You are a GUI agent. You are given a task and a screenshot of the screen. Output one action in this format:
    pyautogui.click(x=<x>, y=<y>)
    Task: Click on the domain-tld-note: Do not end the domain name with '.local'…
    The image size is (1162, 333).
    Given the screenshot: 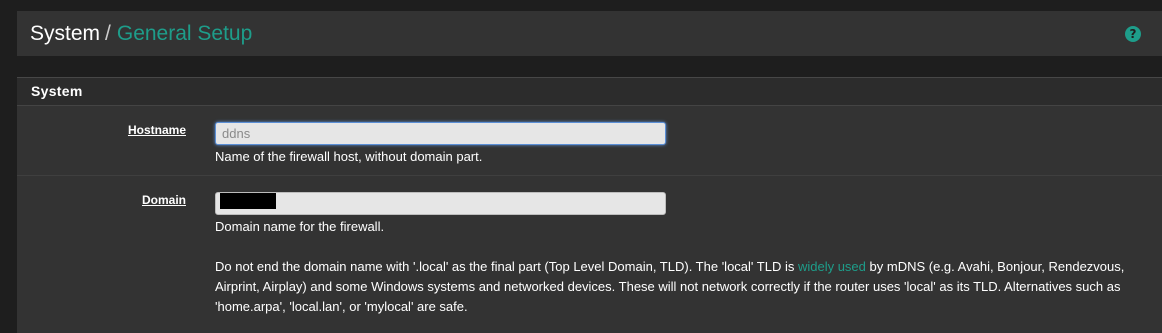 What is the action you would take?
    pyautogui.click(x=682, y=287)
    